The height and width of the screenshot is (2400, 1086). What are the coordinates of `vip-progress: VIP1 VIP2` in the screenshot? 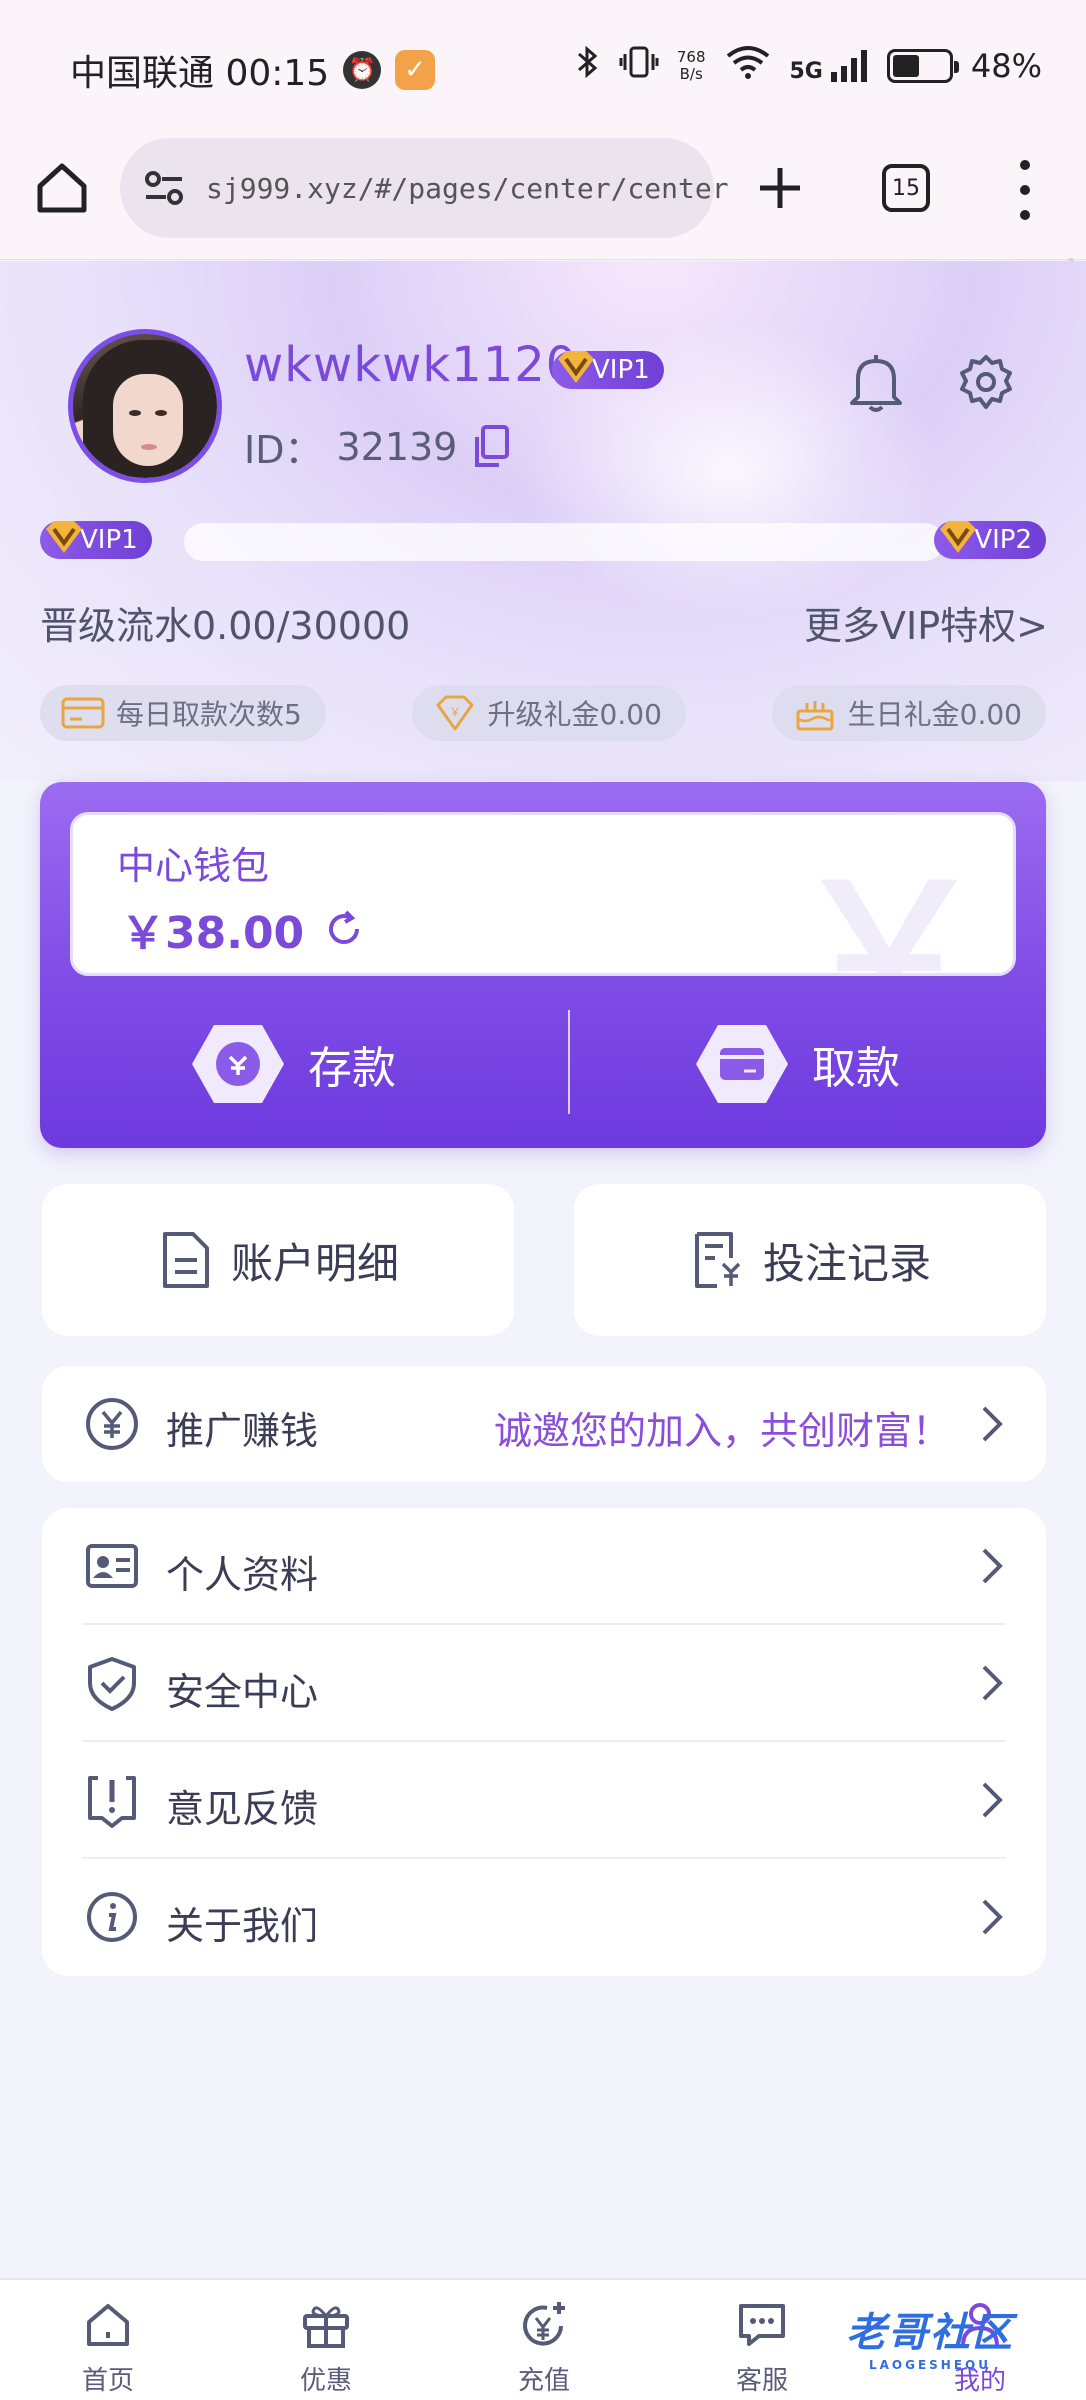 It's located at (543, 540).